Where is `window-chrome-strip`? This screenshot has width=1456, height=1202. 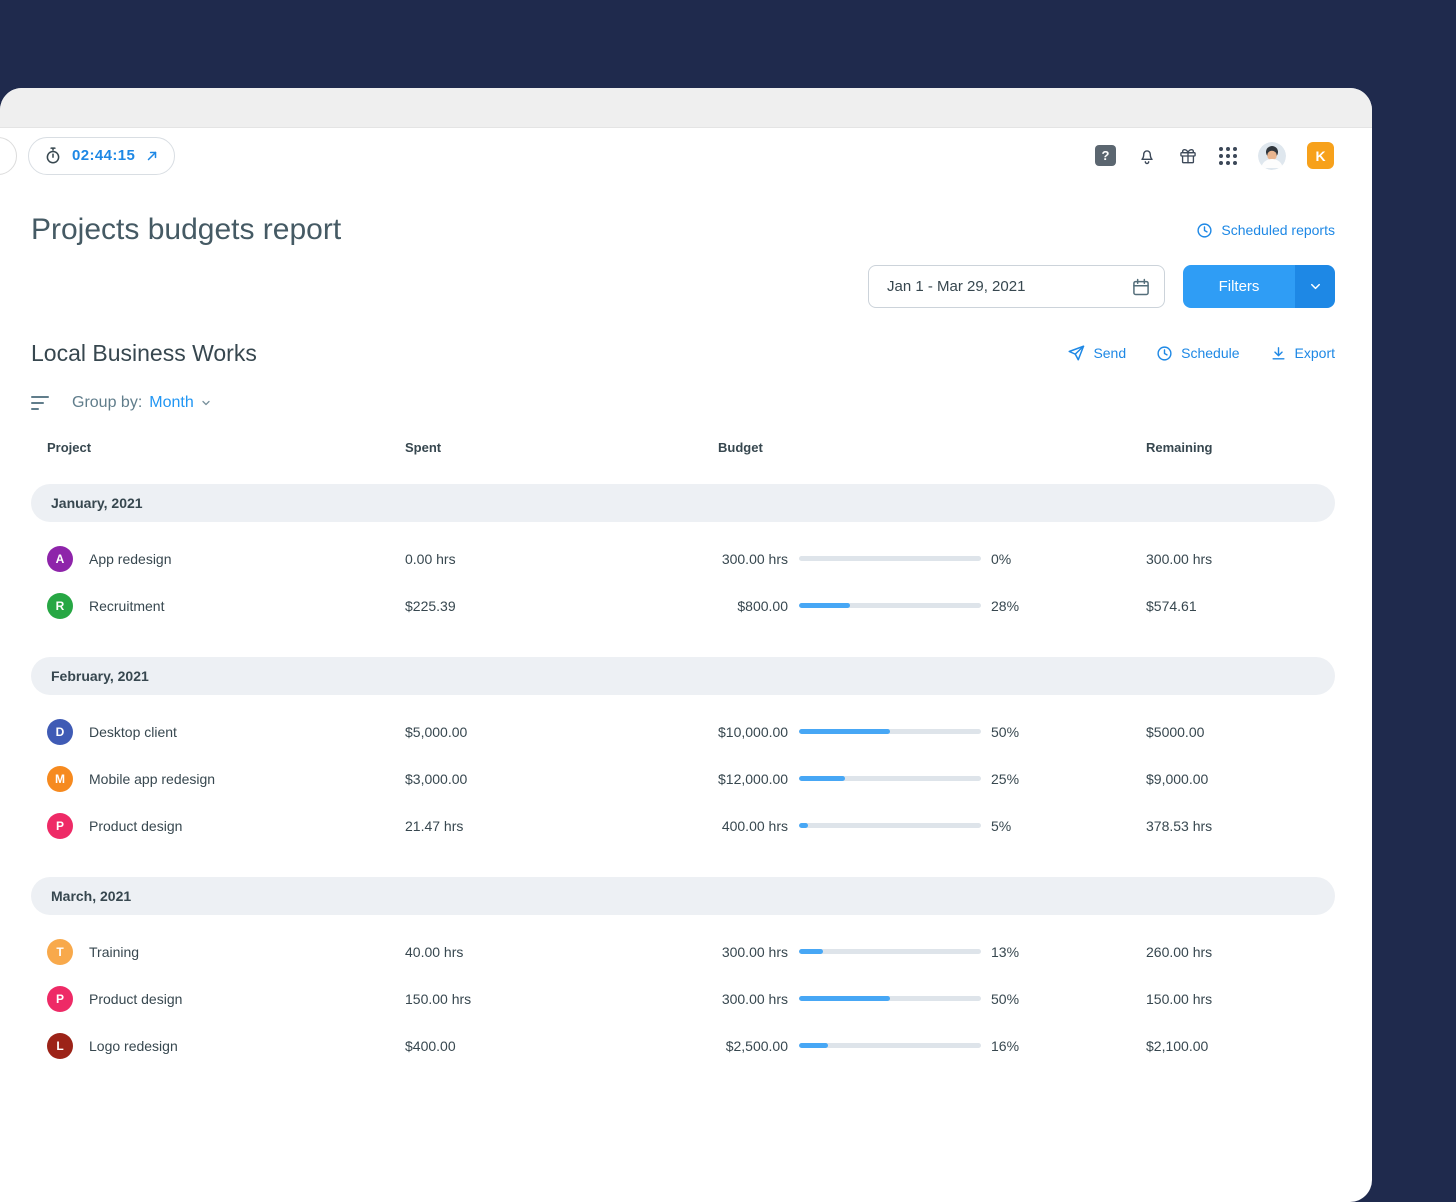
window-chrome-strip is located at coordinates (686, 108).